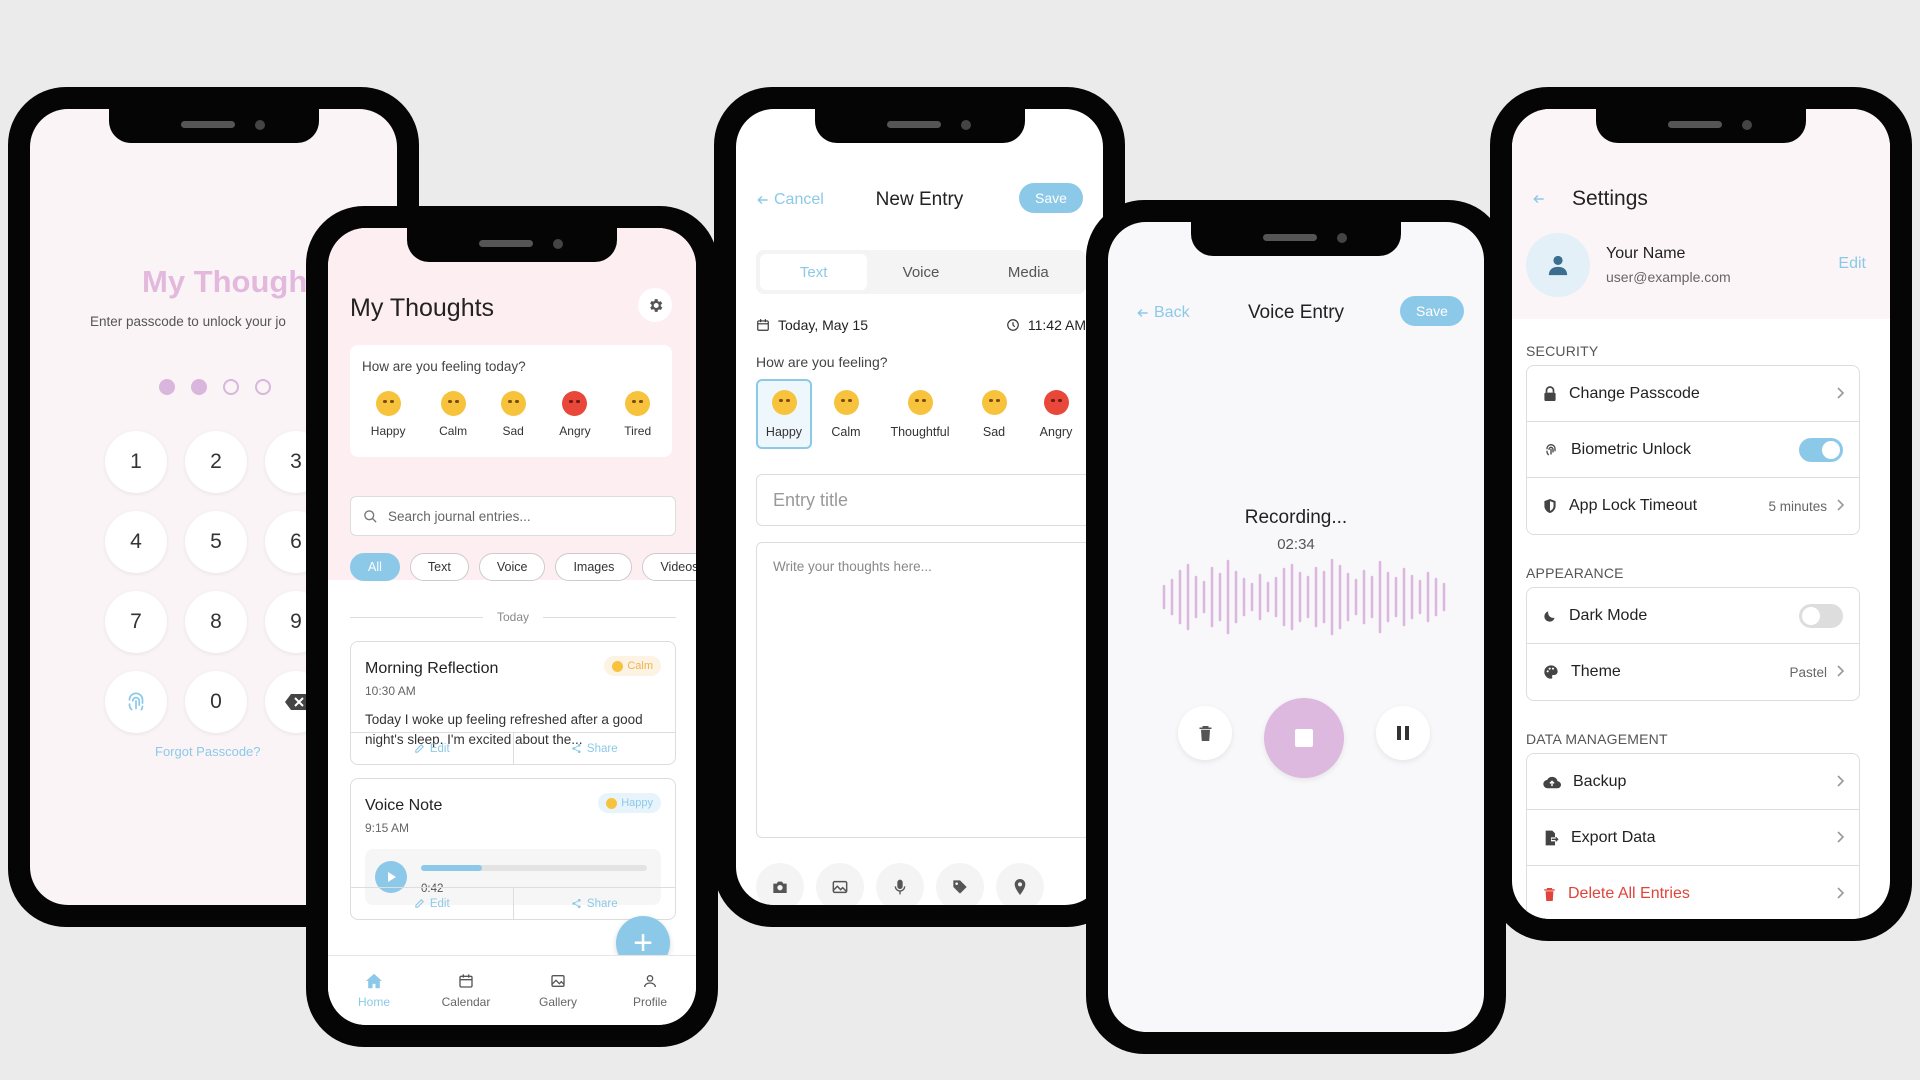  Describe the element at coordinates (1539, 199) in the screenshot. I see `back-arrow-icon` at that location.